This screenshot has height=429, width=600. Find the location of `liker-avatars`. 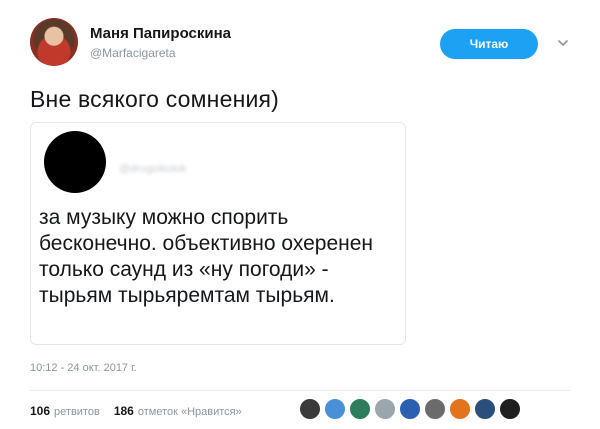

liker-avatars is located at coordinates (411, 409).